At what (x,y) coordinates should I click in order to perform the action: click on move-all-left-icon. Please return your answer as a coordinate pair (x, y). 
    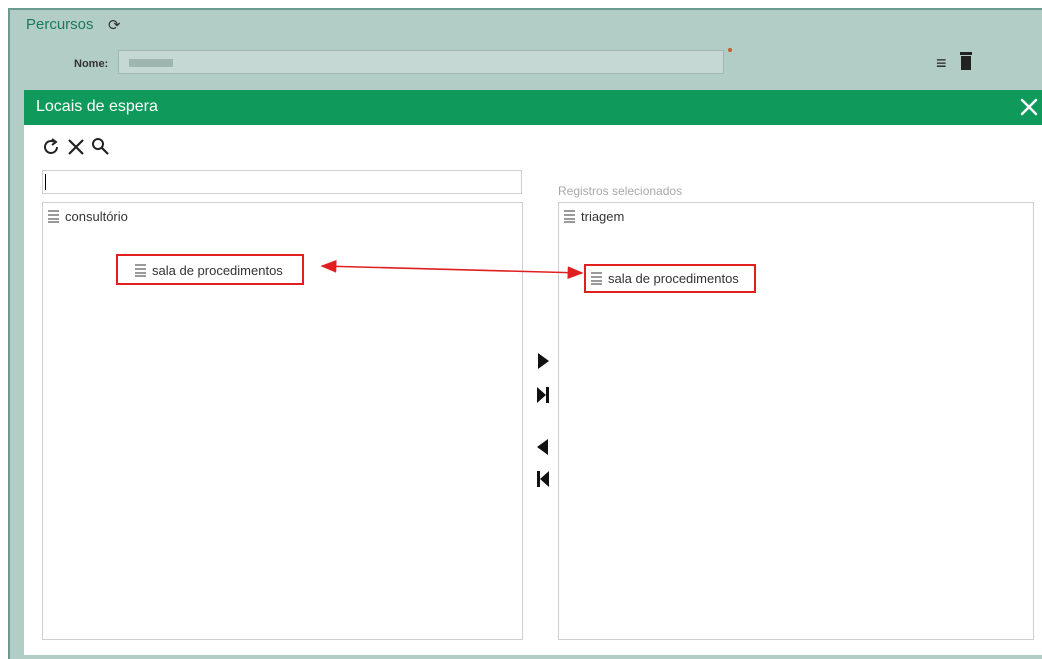
    Looking at the image, I should click on (543, 479).